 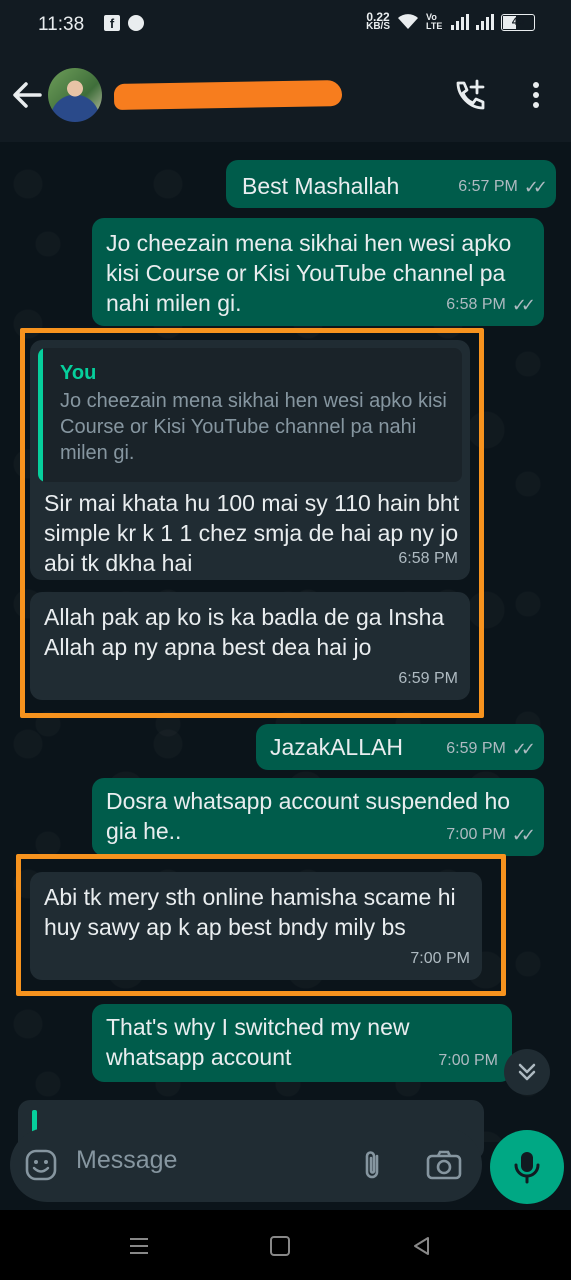 What do you see at coordinates (468, 1060) in the screenshot?
I see `message-meta: 7:00 PM` at bounding box center [468, 1060].